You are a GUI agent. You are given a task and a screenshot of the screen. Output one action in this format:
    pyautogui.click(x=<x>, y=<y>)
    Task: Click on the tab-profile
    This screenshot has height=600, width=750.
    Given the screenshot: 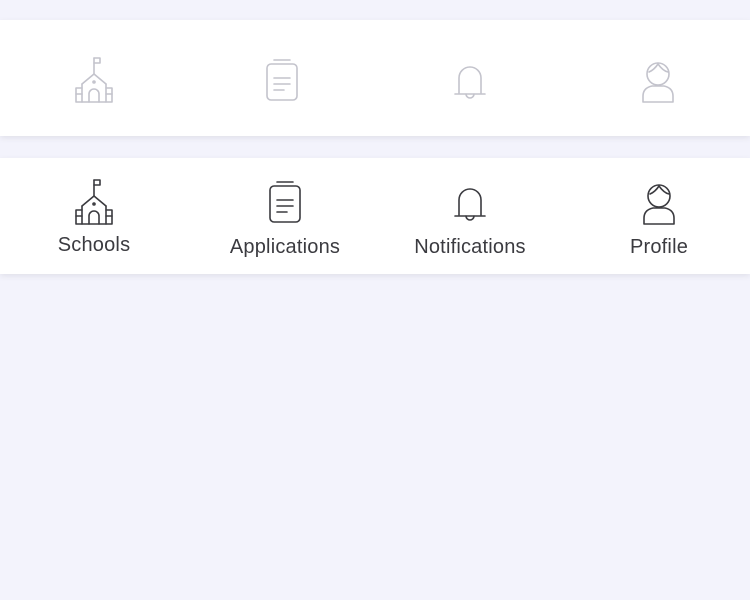 What is the action you would take?
    pyautogui.click(x=657, y=78)
    